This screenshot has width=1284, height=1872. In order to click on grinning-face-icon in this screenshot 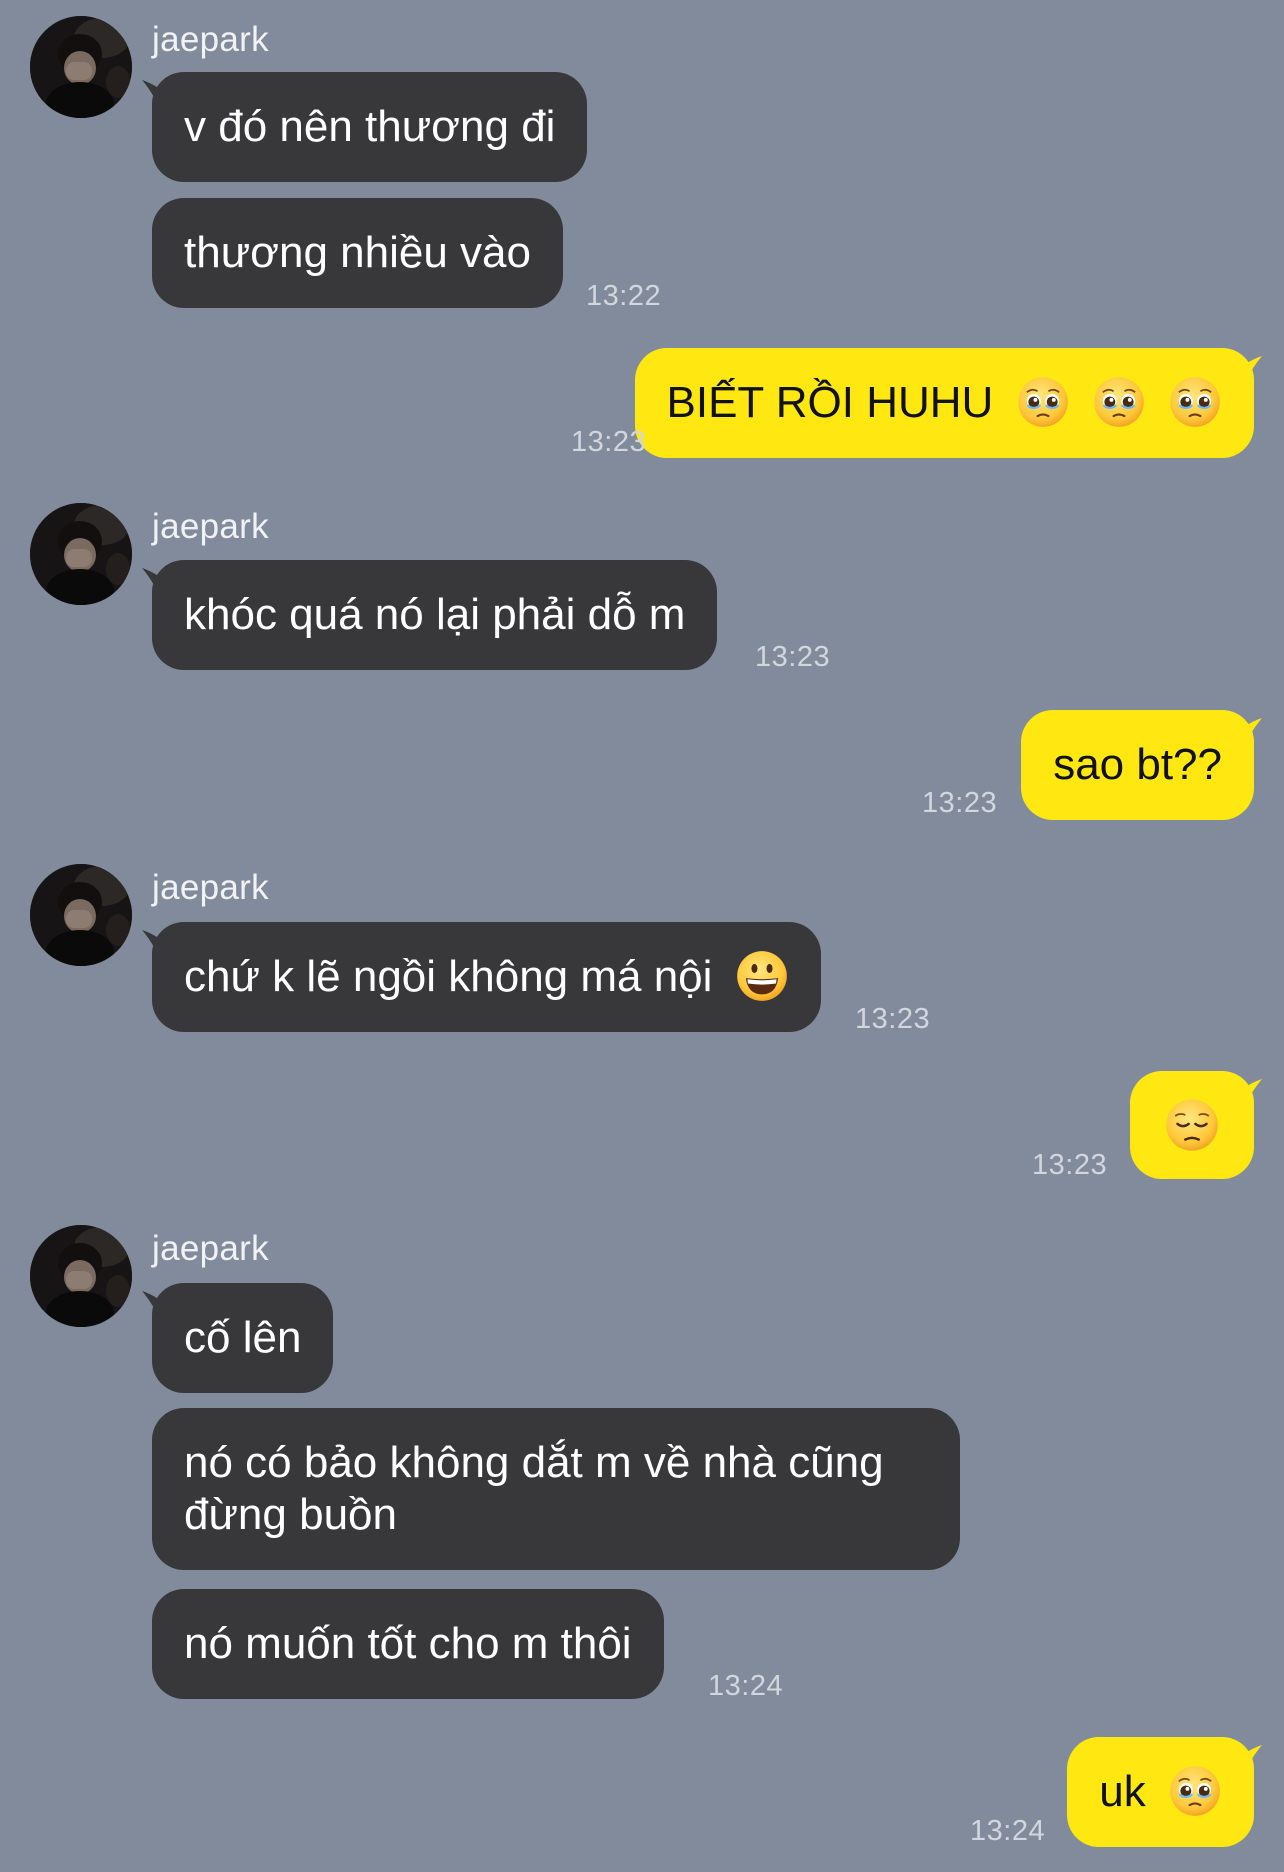, I will do `click(762, 976)`.